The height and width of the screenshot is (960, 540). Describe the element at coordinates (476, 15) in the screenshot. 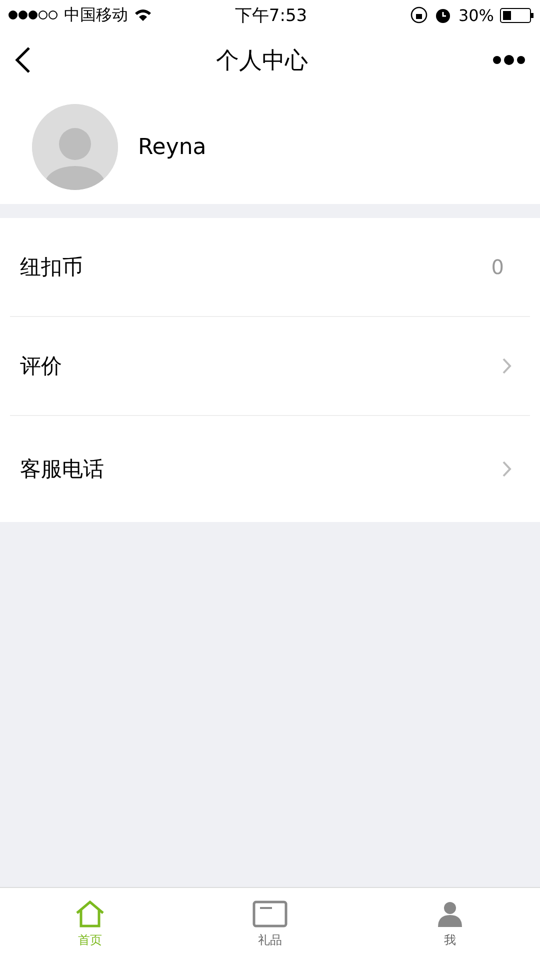

I see `battery-percent: 30%` at that location.